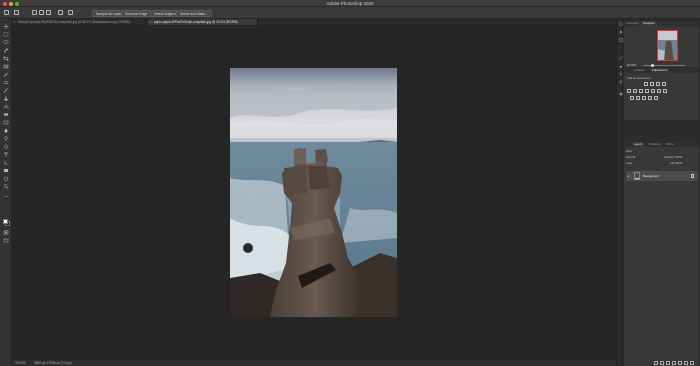  Describe the element at coordinates (620, 58) in the screenshot. I see `brushes-icon` at that location.